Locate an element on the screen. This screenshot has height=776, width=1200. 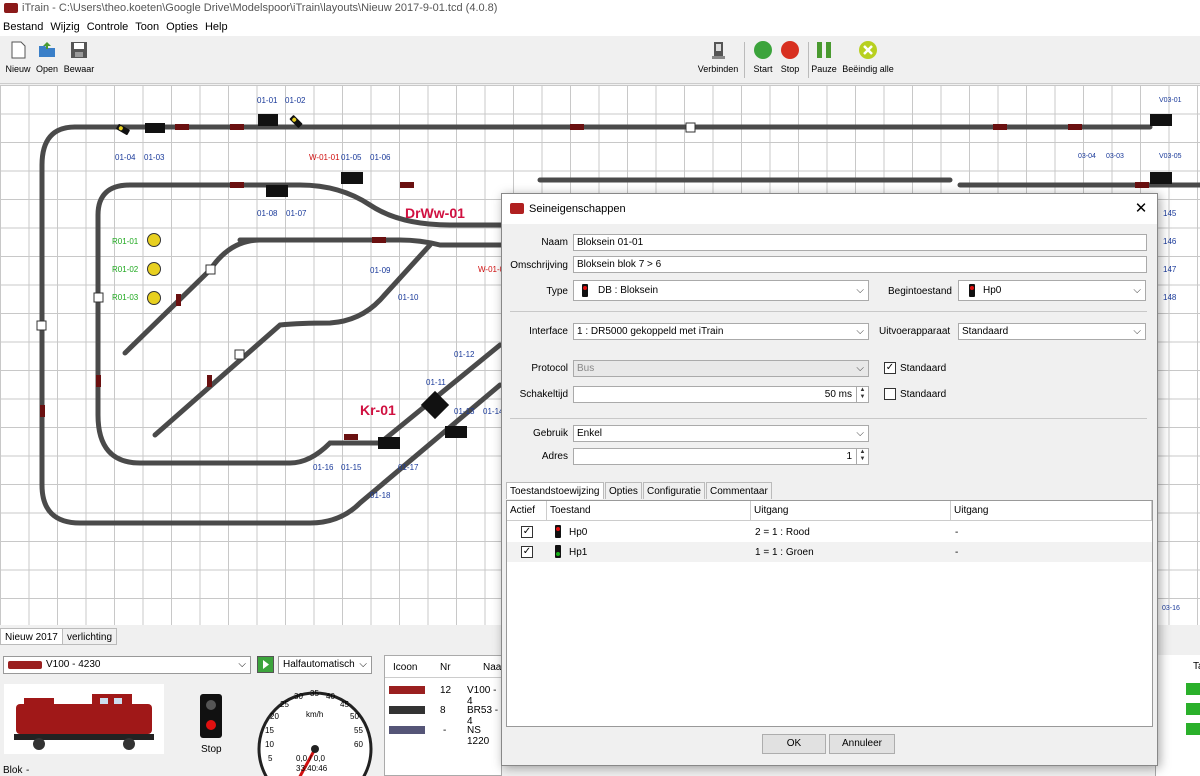
dial-number: 20 is located at coordinates (274, 716).